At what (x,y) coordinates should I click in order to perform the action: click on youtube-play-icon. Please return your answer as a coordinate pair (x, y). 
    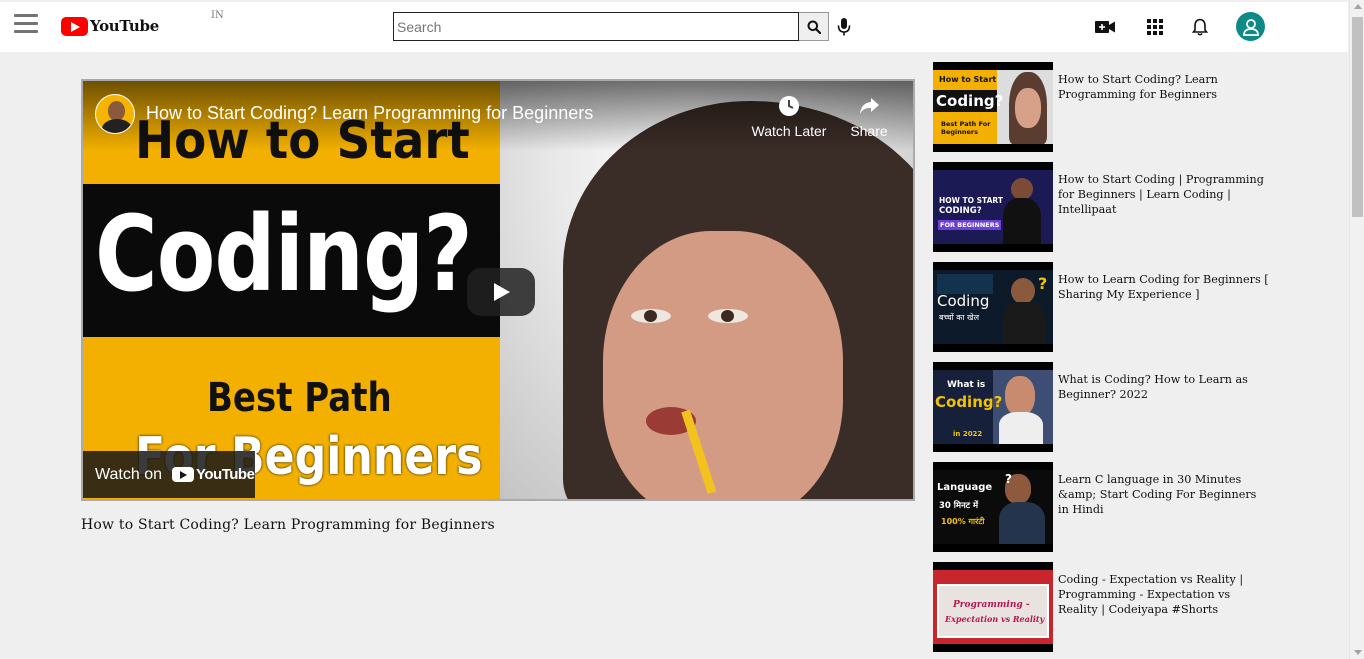
    Looking at the image, I should click on (74, 26).